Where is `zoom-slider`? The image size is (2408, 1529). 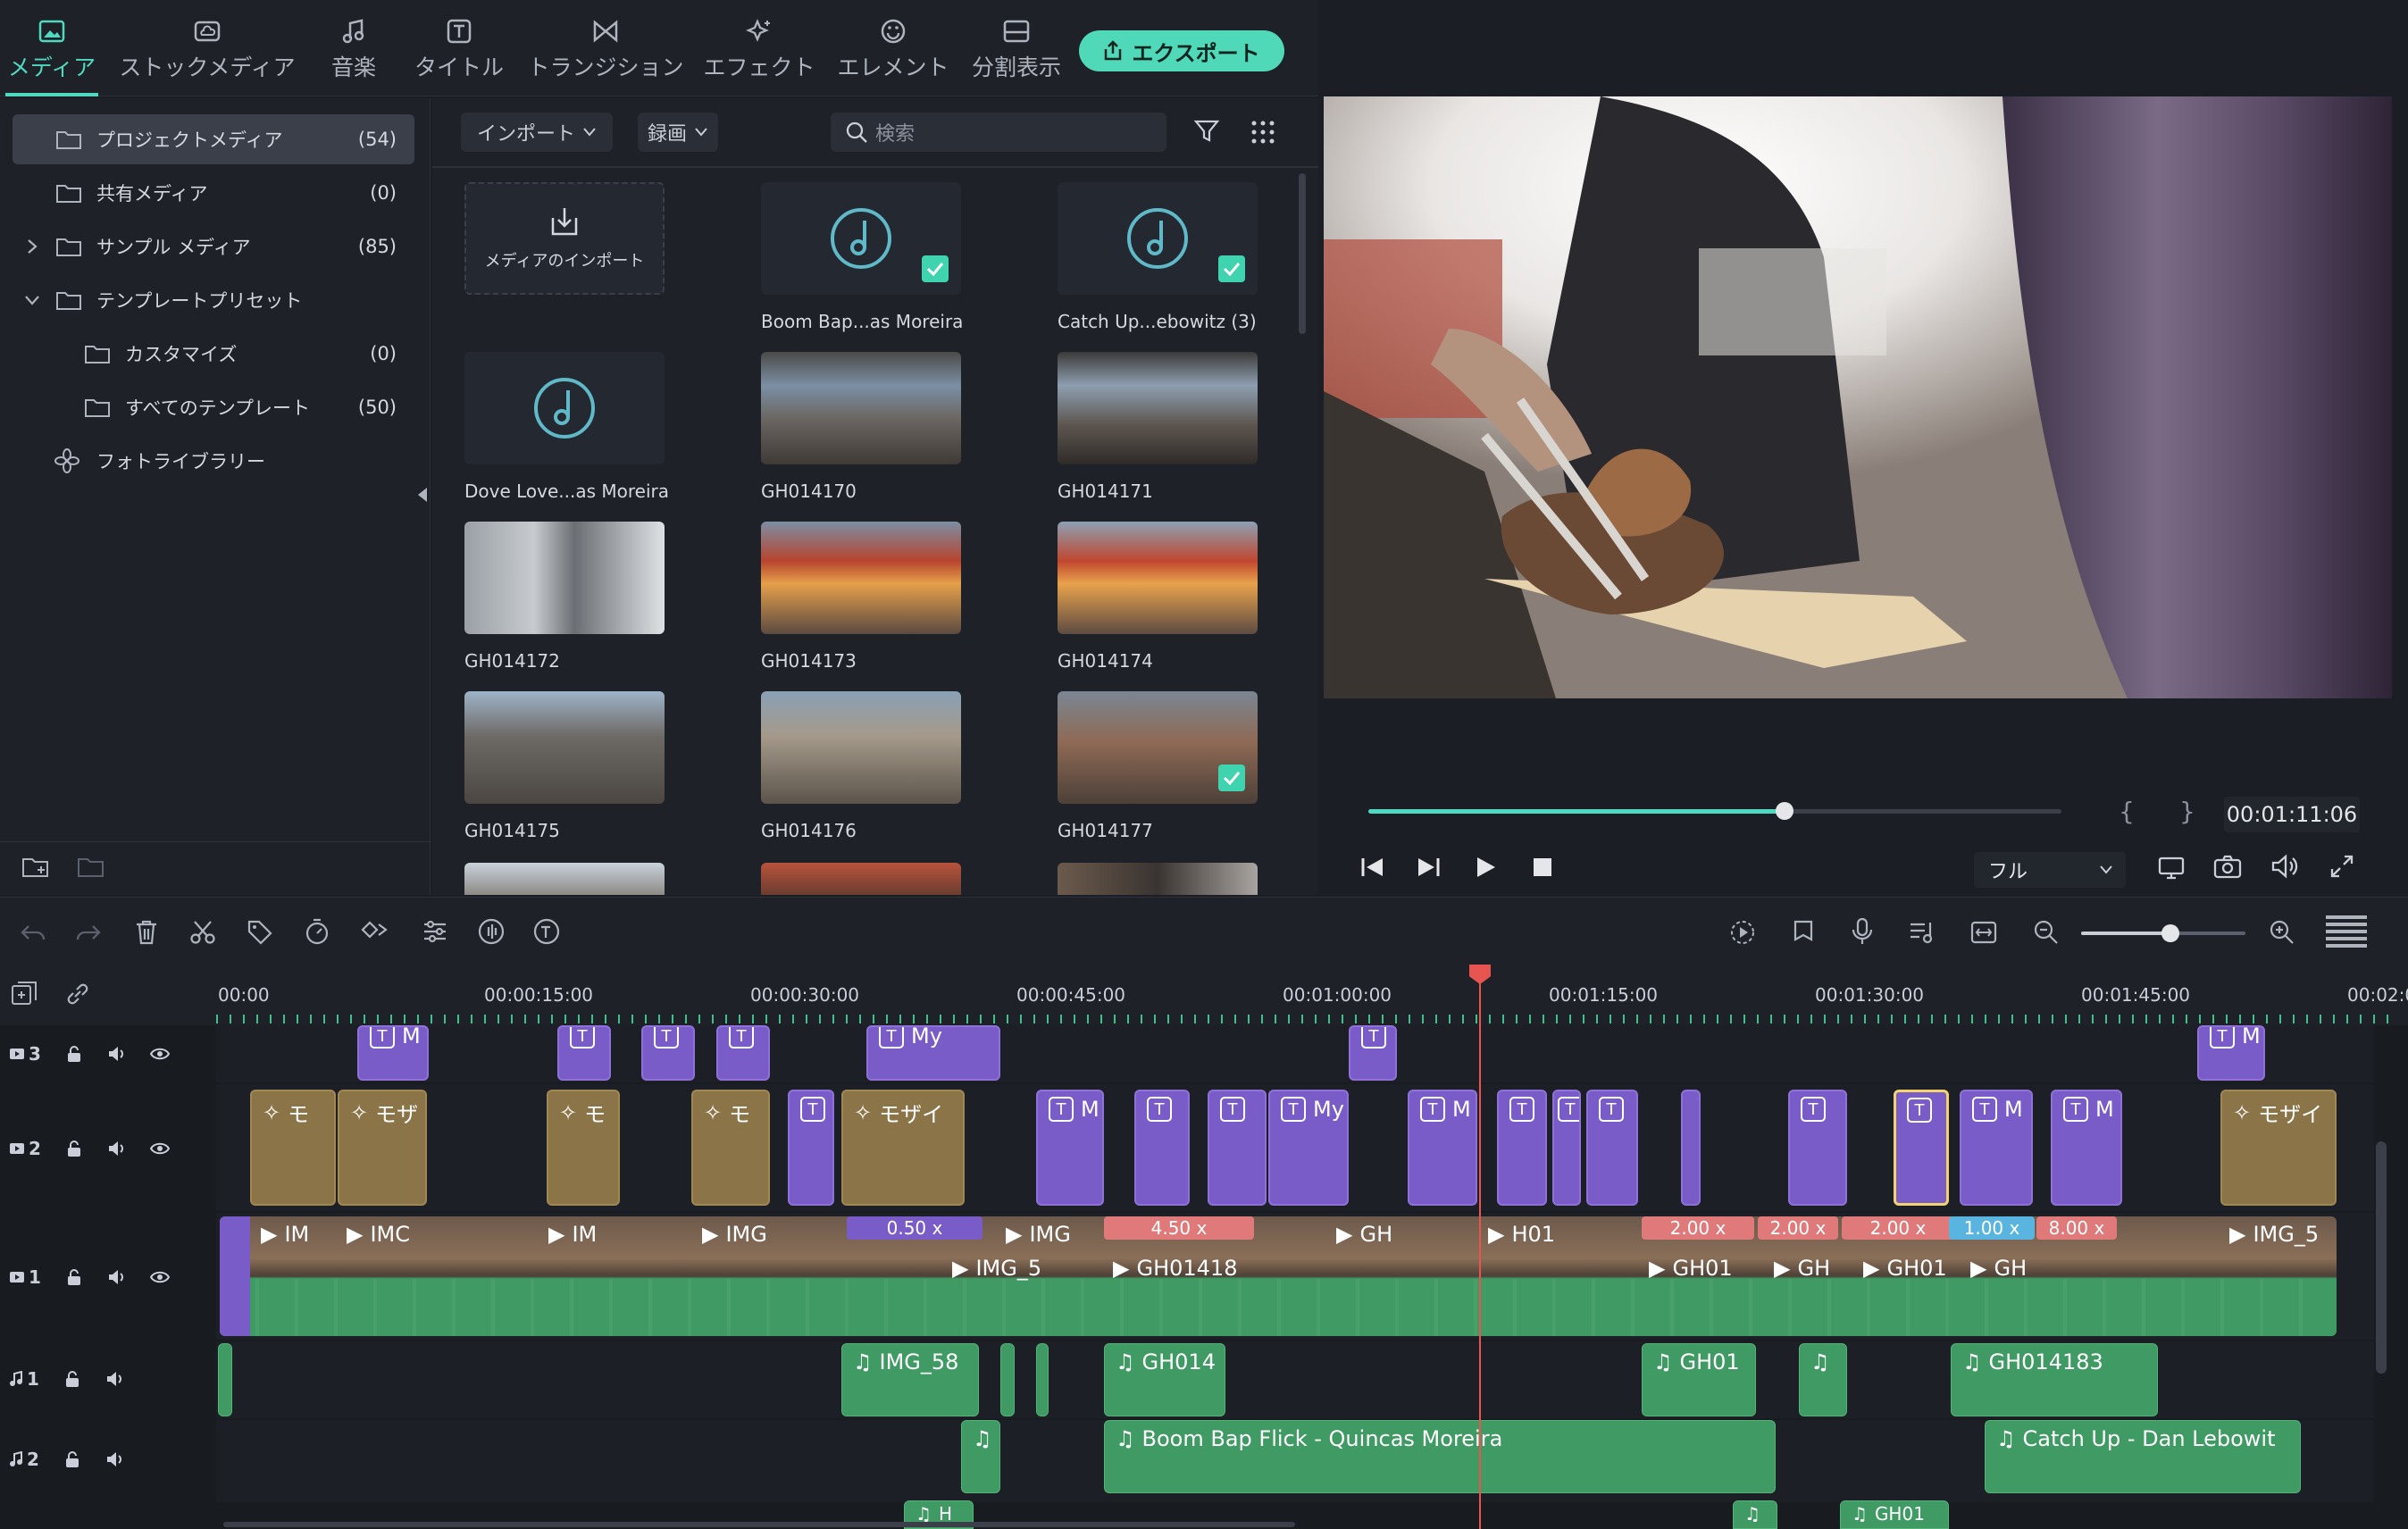 zoom-slider is located at coordinates (2163, 933).